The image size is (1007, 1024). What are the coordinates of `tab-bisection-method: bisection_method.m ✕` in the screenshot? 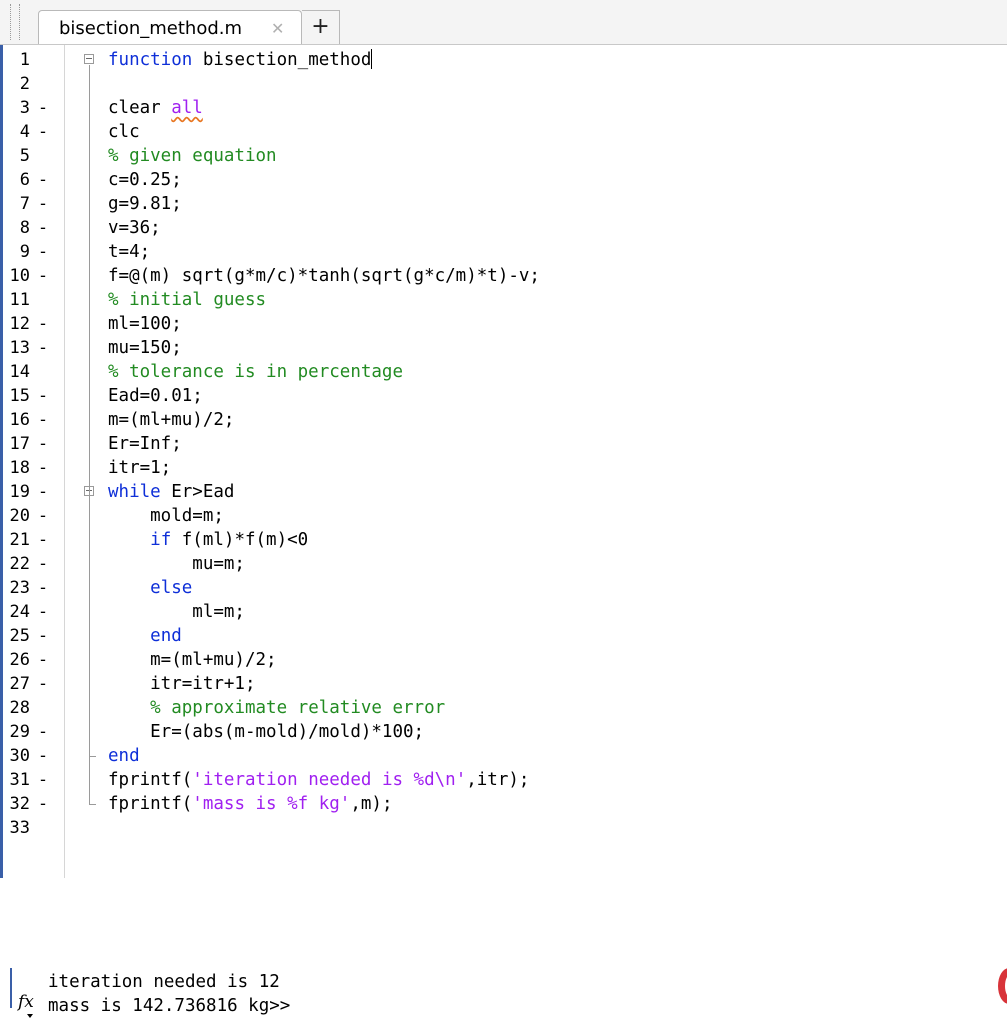 It's located at (170, 27).